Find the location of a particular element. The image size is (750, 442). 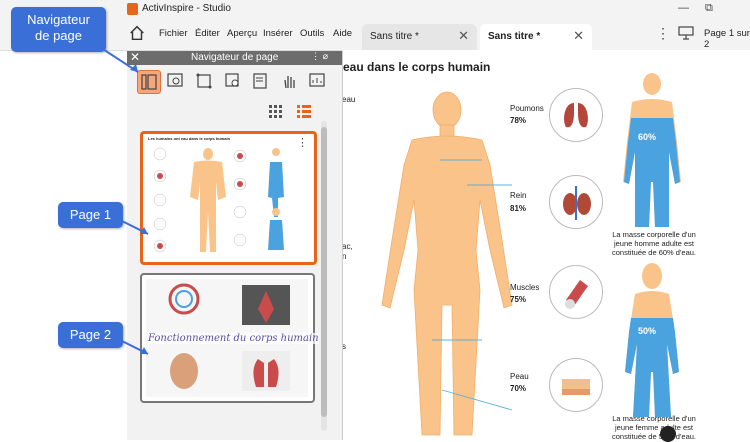

skin-image is located at coordinates (576, 385).